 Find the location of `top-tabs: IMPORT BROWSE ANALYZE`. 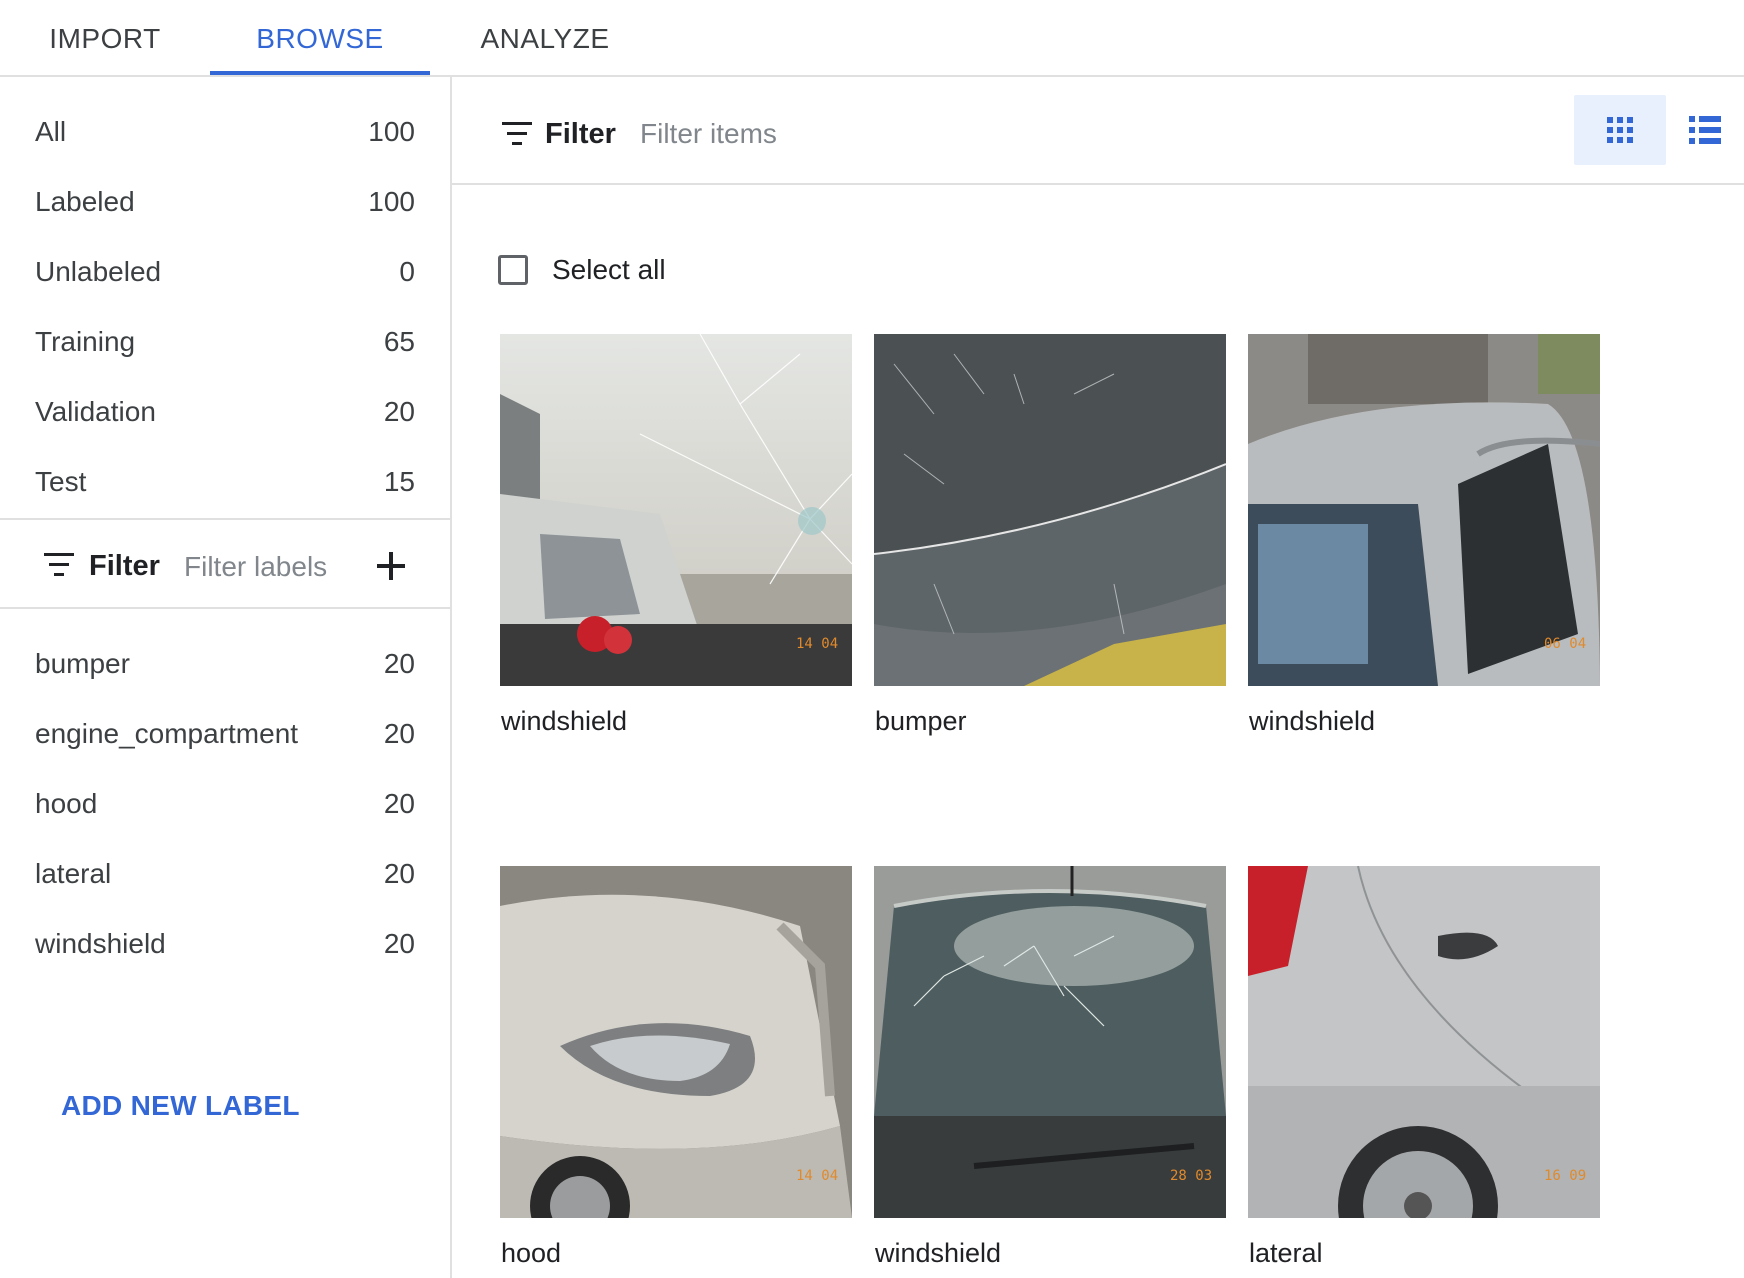

top-tabs: IMPORT BROWSE ANALYZE is located at coordinates (872, 38).